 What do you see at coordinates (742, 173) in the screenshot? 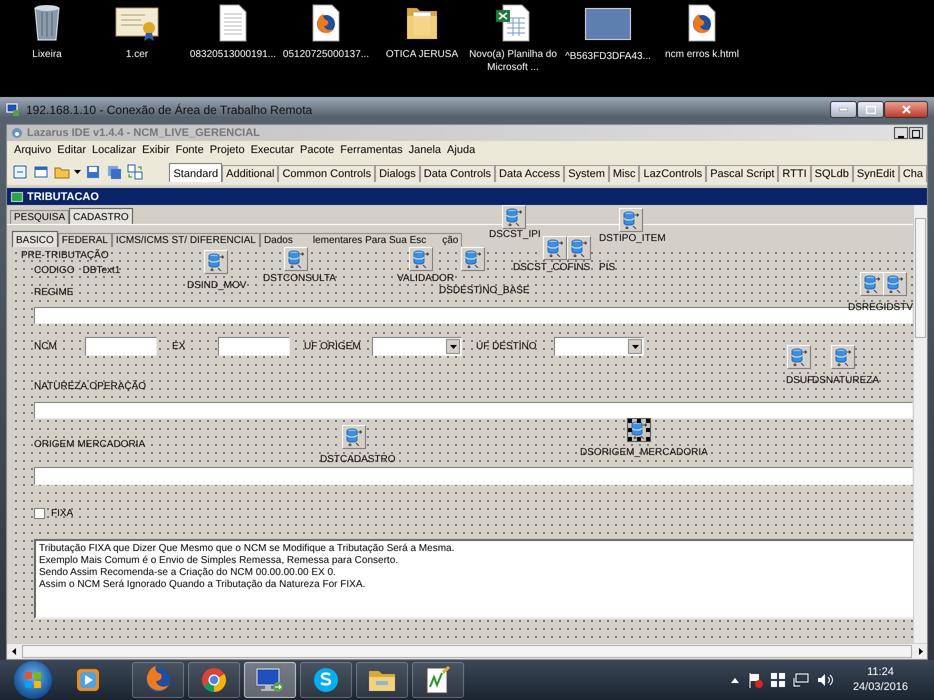
I see `palette-tab: Pascal Script` at bounding box center [742, 173].